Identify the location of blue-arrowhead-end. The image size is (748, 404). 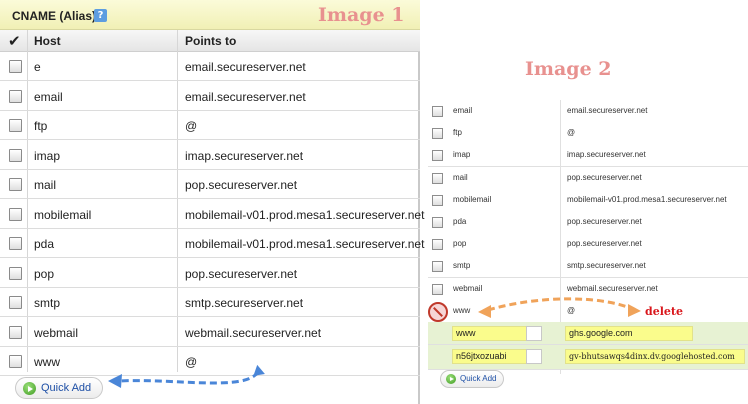
(259, 370).